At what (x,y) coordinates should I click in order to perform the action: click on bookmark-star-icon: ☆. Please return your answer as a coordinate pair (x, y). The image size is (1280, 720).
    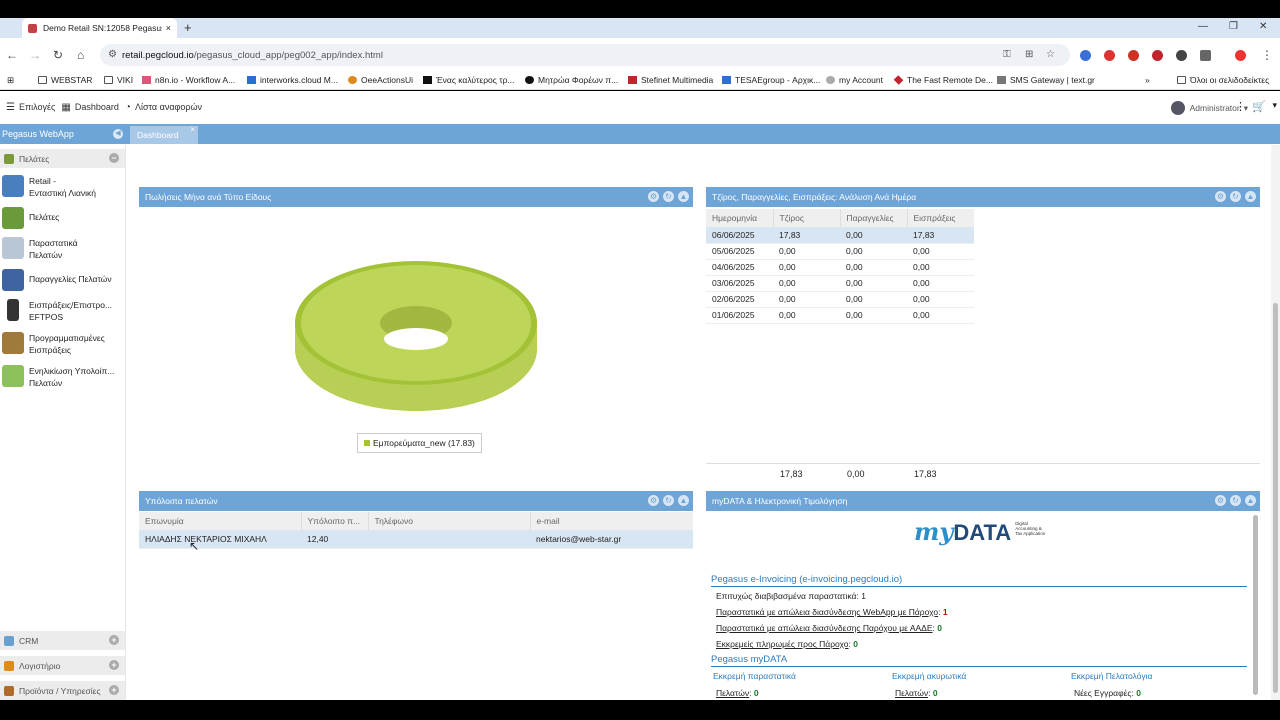
    Looking at the image, I should click on (1050, 54).